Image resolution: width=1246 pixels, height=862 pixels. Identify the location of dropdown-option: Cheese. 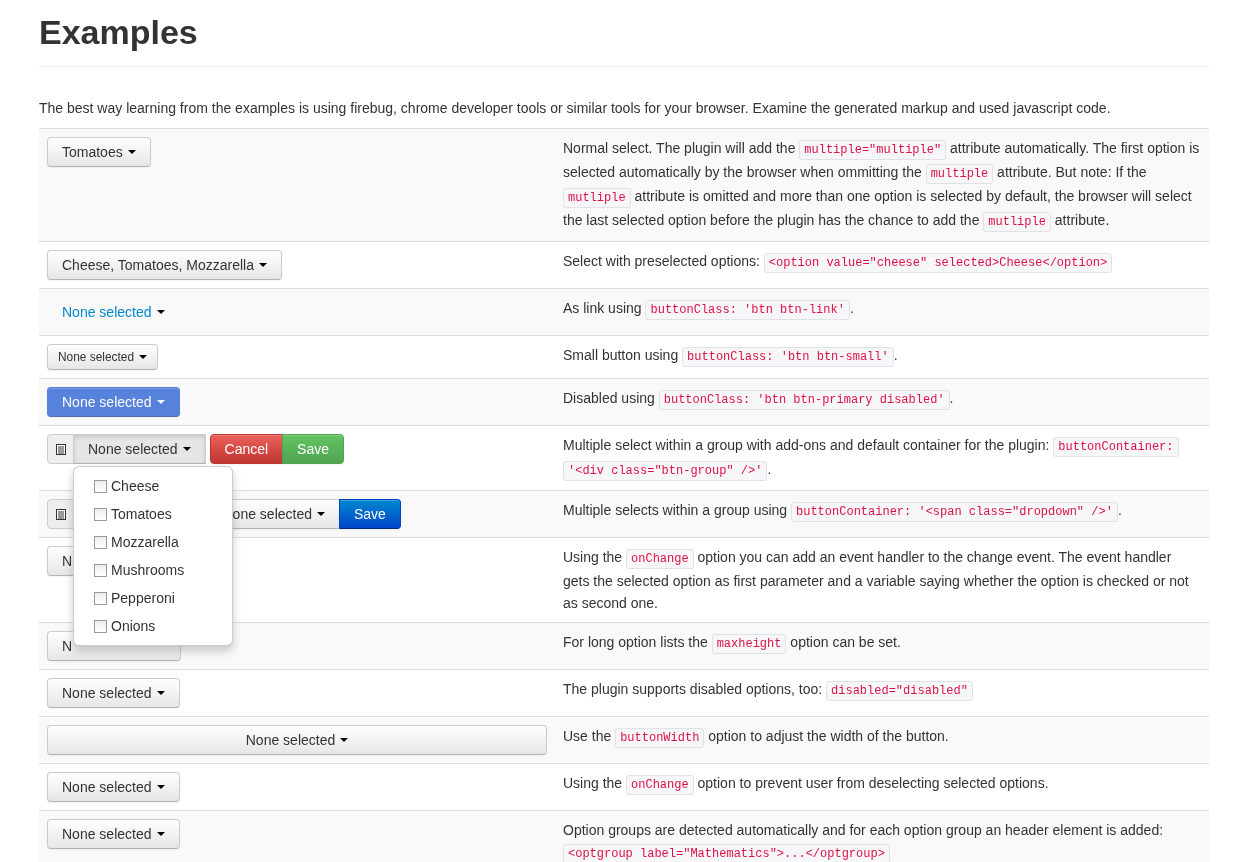
(153, 486).